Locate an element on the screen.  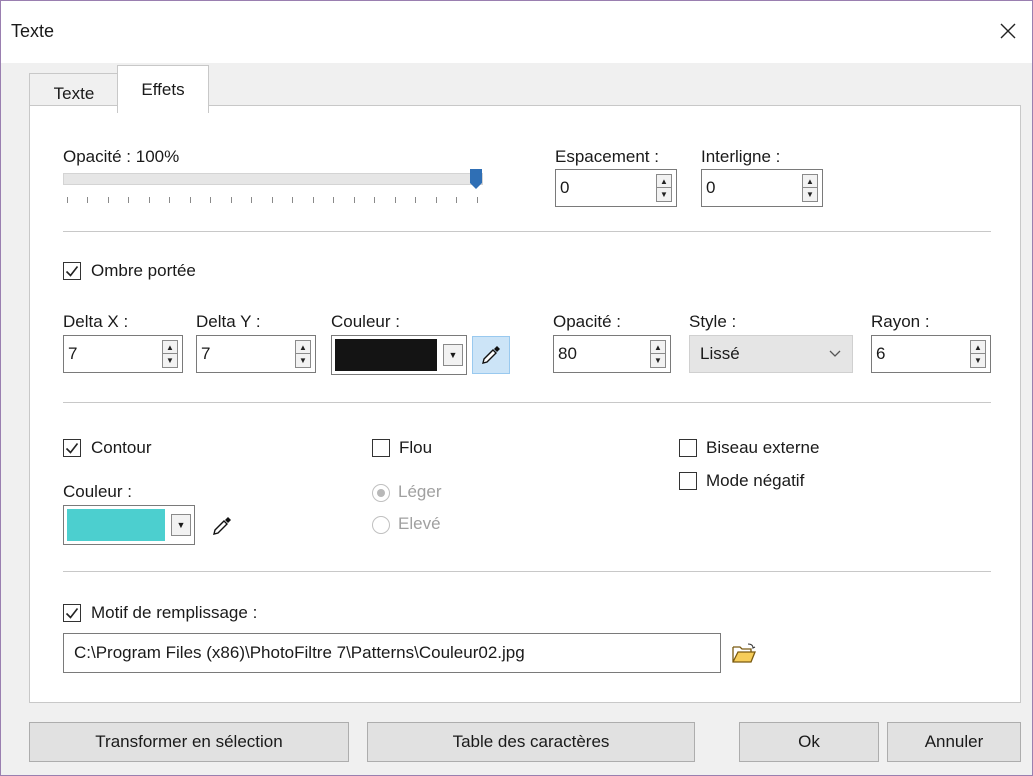
spacing-up-arrow-icon: ▲ is located at coordinates (664, 181).